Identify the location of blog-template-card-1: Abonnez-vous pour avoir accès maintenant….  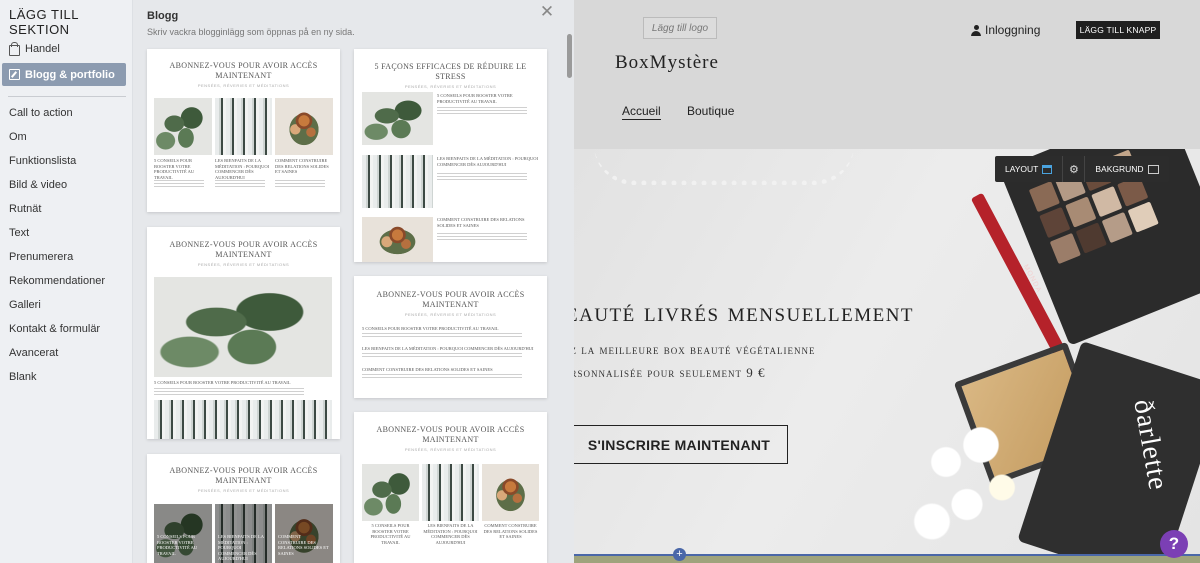
(243, 130).